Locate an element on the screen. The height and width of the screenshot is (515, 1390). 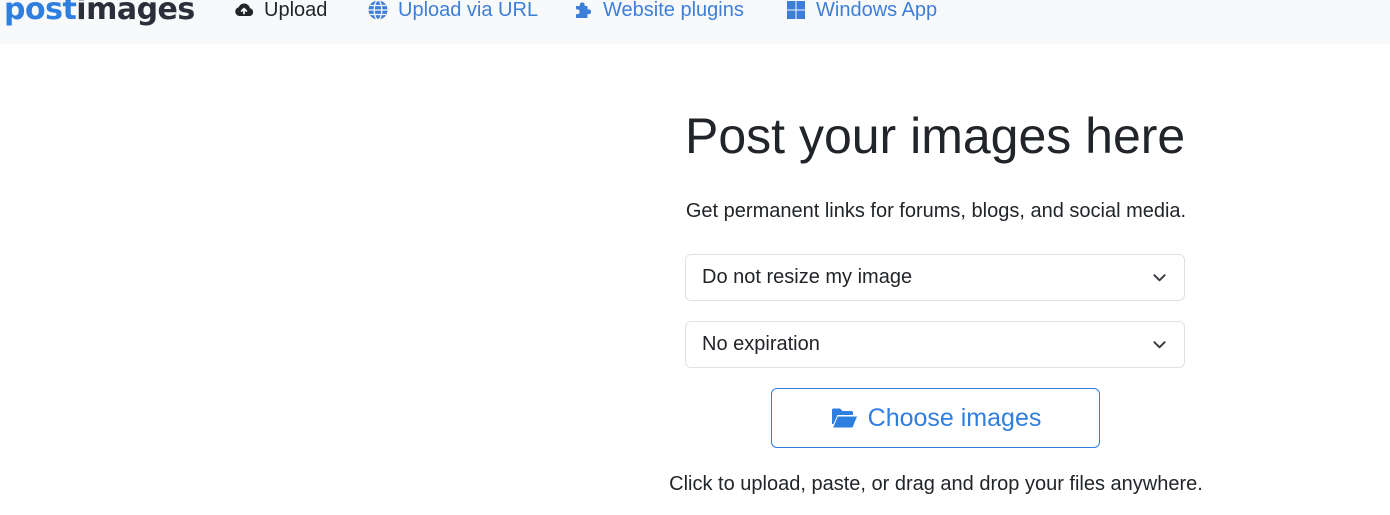
nav-upload-via-url: Upload via URL is located at coordinates (452, 13).